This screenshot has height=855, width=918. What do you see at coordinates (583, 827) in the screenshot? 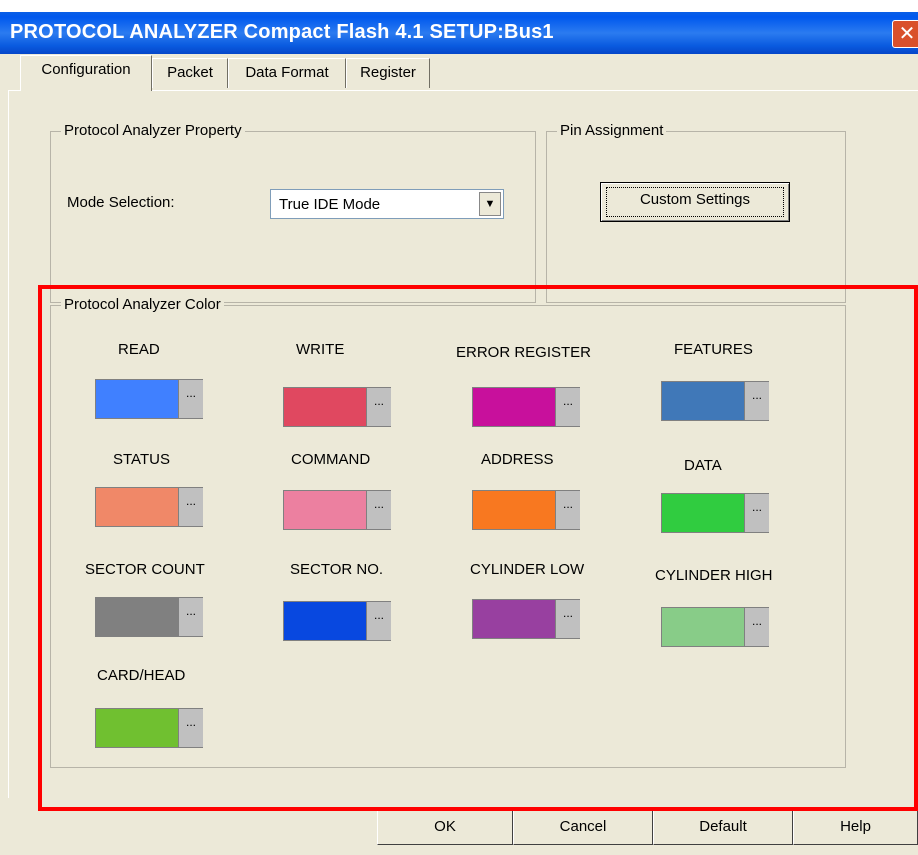
I see `cancel-button: Cancel` at bounding box center [583, 827].